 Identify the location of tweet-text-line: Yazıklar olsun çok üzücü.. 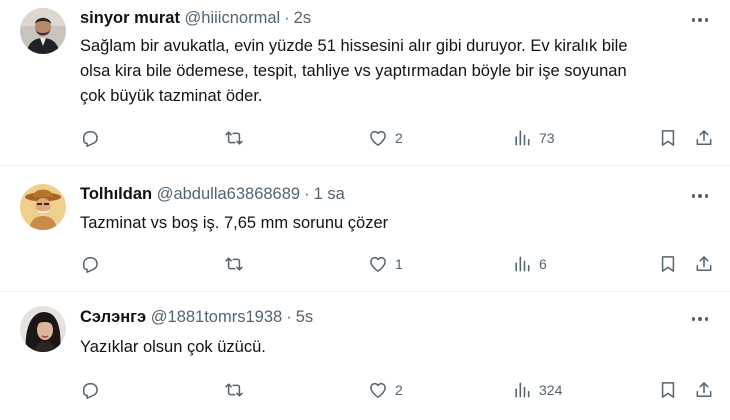
(173, 347).